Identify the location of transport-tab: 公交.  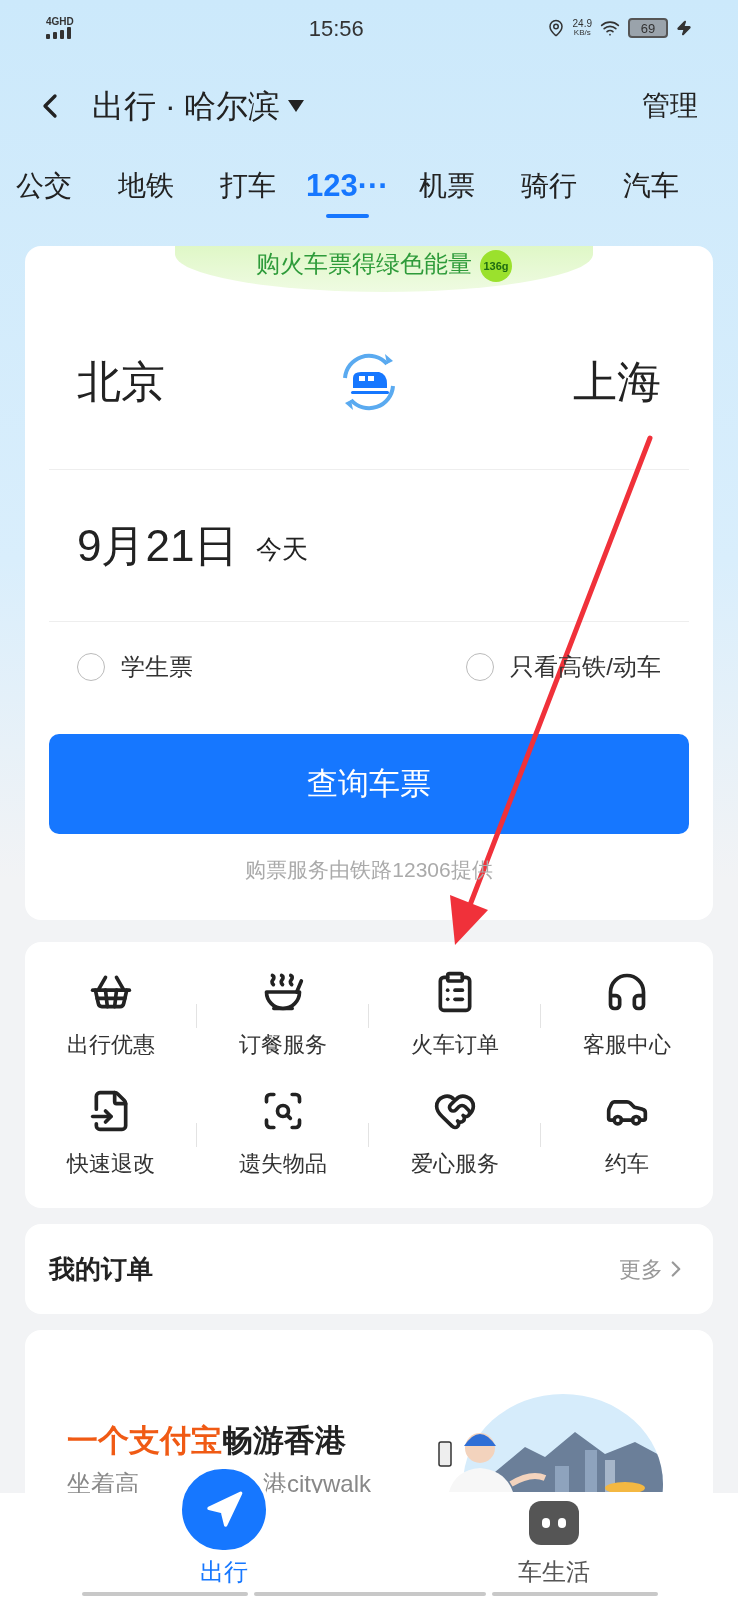
(44, 186).